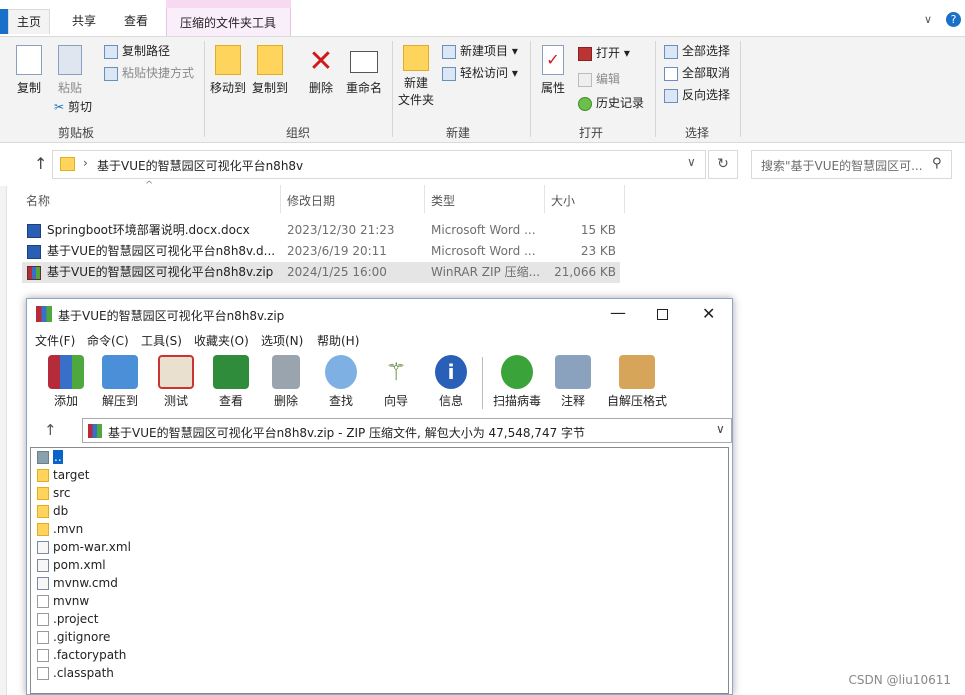  What do you see at coordinates (228, 70) in the screenshot?
I see `move-to-button: 移动到` at bounding box center [228, 70].